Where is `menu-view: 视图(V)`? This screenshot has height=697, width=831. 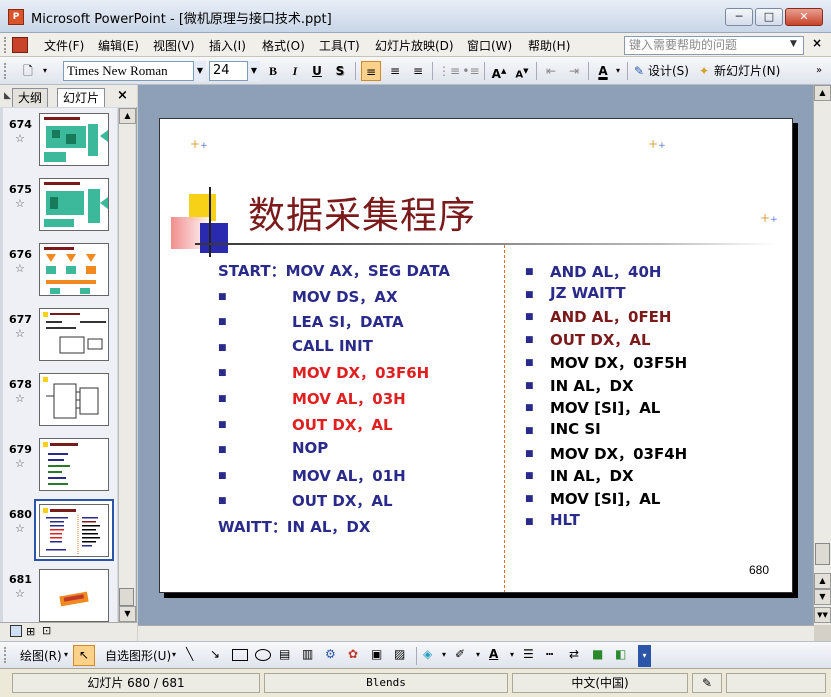 menu-view: 视图(V) is located at coordinates (174, 45).